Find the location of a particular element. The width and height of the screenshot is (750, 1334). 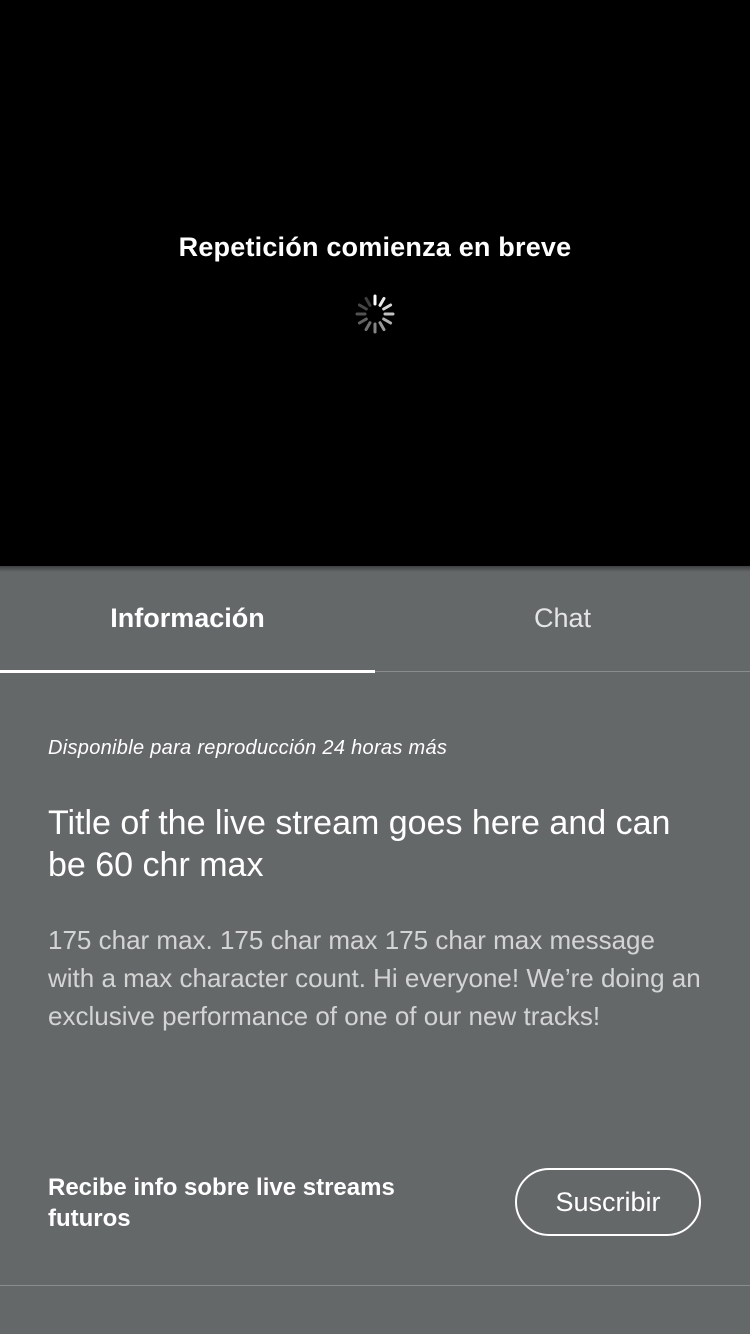

tab-informacion: Información is located at coordinates (187, 619).